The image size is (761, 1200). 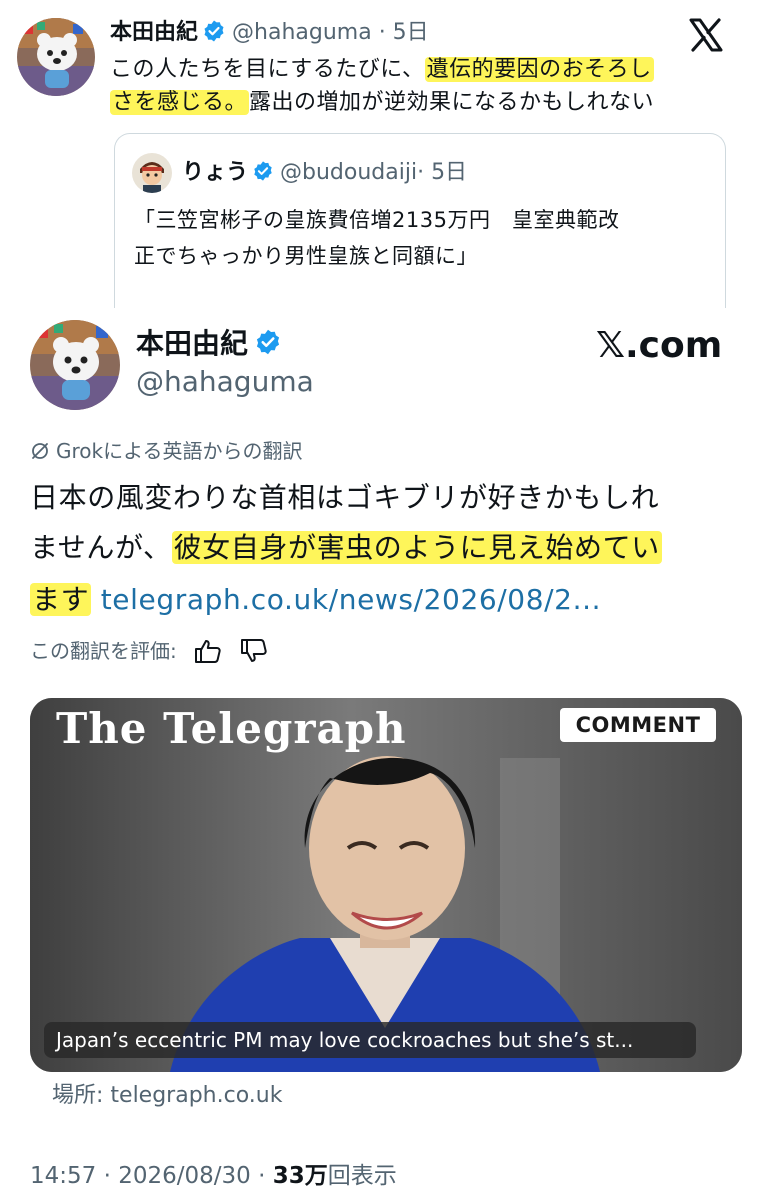 I want to click on tweet-text-plain: この人たちを目にするたびに、, so click(x=267, y=69).